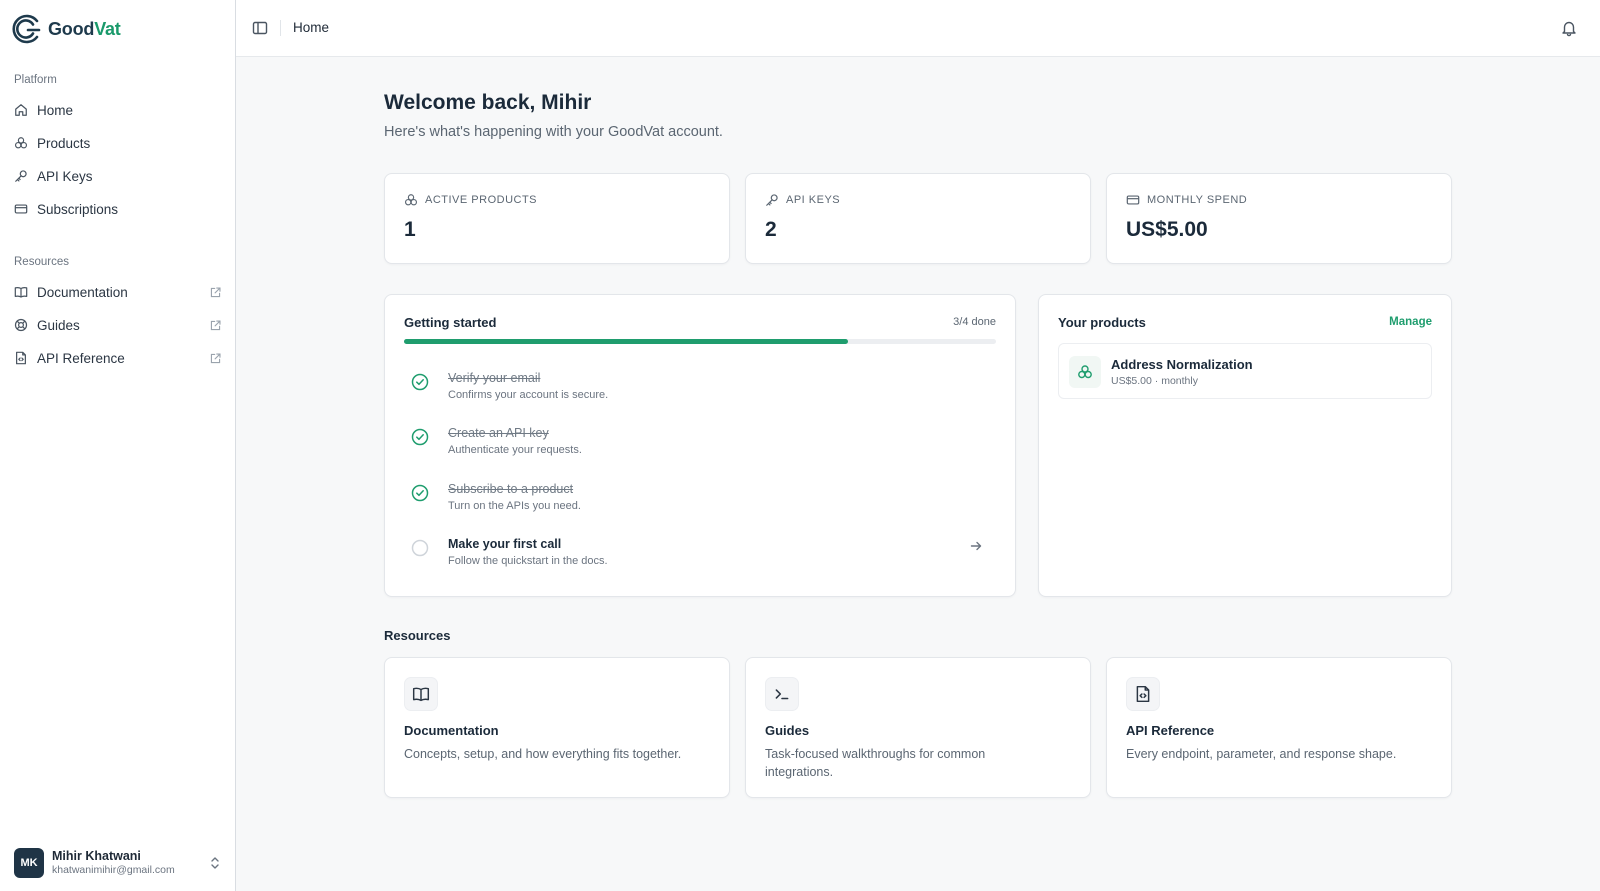 Image resolution: width=1600 pixels, height=891 pixels. I want to click on bell-icon, so click(1569, 28).